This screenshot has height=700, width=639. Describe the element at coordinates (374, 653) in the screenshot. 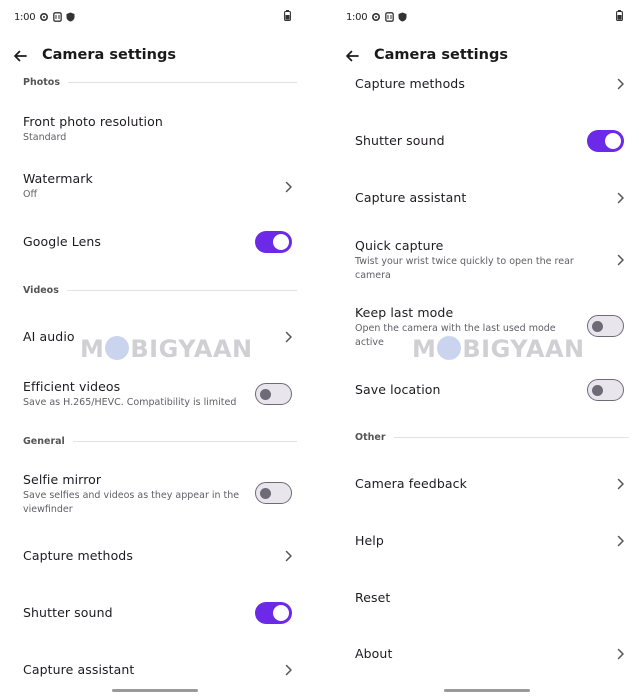

I see `setting-title: About` at that location.